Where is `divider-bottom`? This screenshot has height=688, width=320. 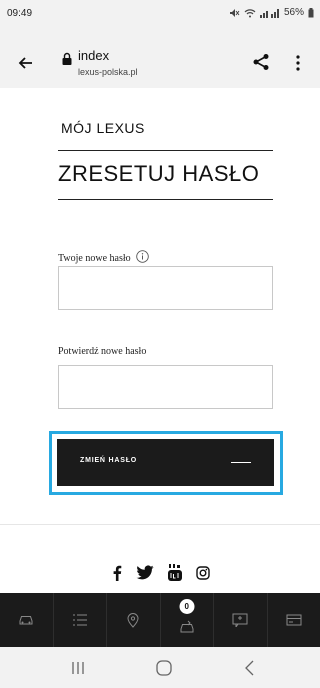 divider-bottom is located at coordinates (165, 199).